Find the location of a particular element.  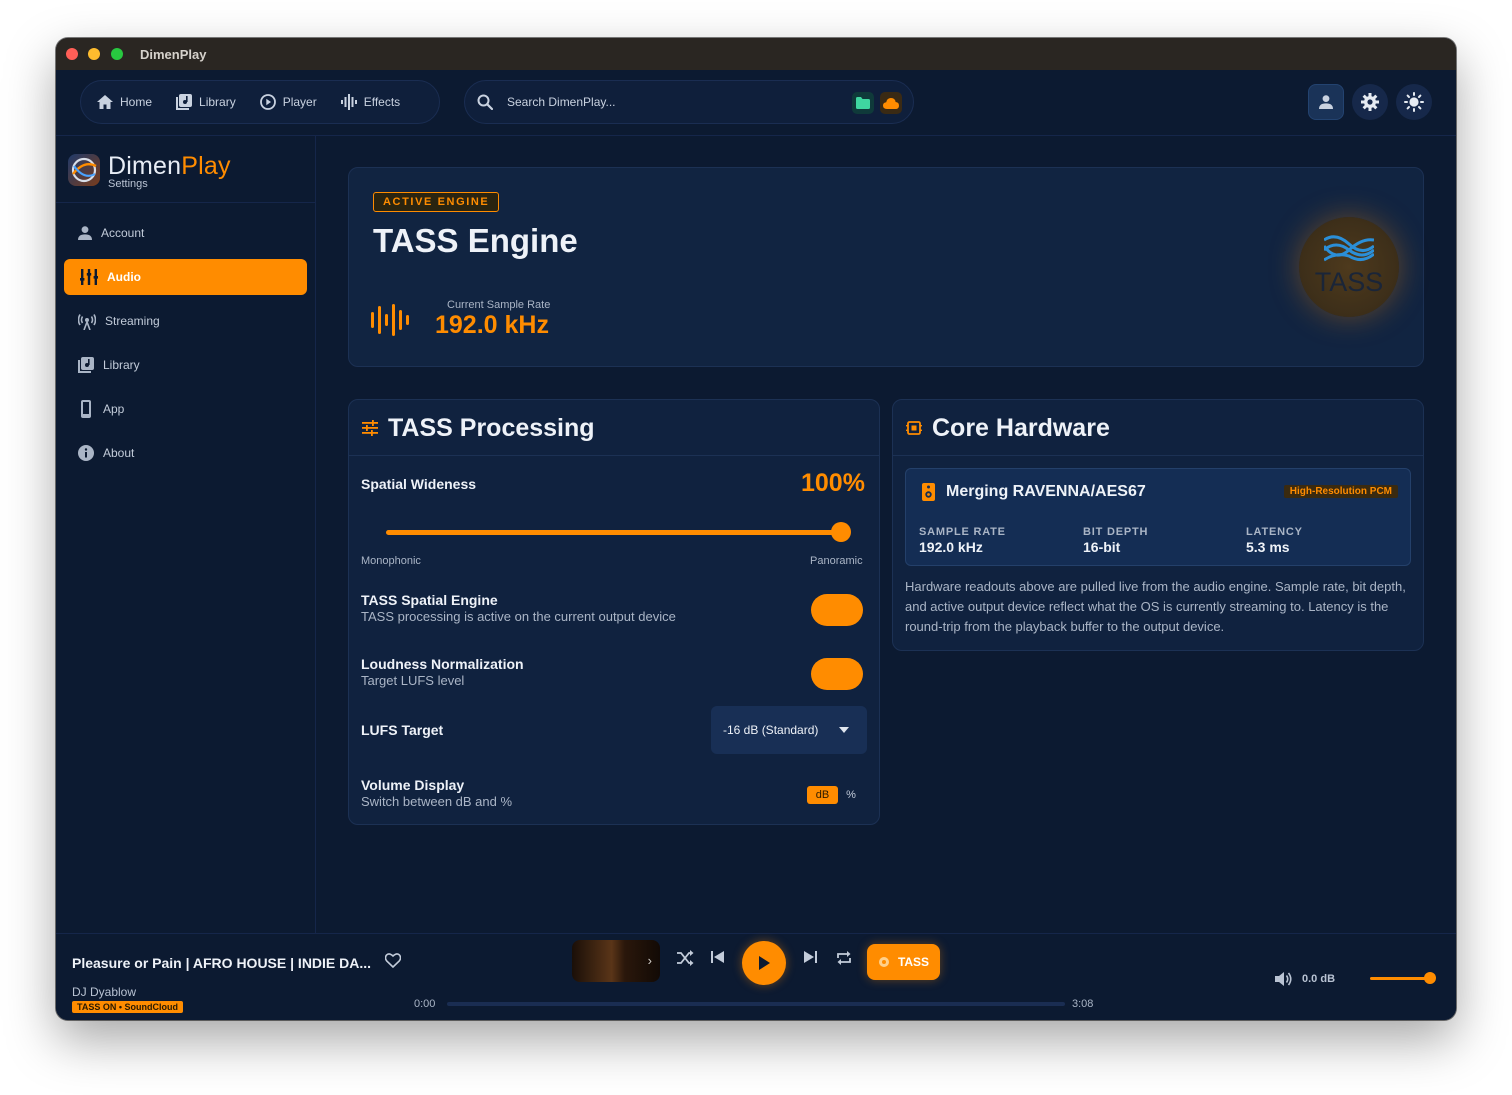

sidebar-item-audio: Audio is located at coordinates (185, 277).